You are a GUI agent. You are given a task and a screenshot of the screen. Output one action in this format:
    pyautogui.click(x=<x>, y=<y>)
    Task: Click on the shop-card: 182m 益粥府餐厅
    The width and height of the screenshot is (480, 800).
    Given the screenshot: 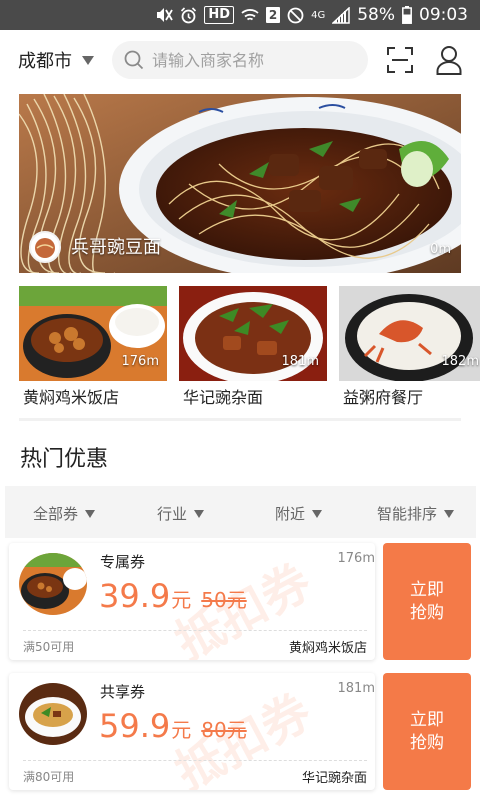 What is the action you would take?
    pyautogui.click(x=409, y=347)
    